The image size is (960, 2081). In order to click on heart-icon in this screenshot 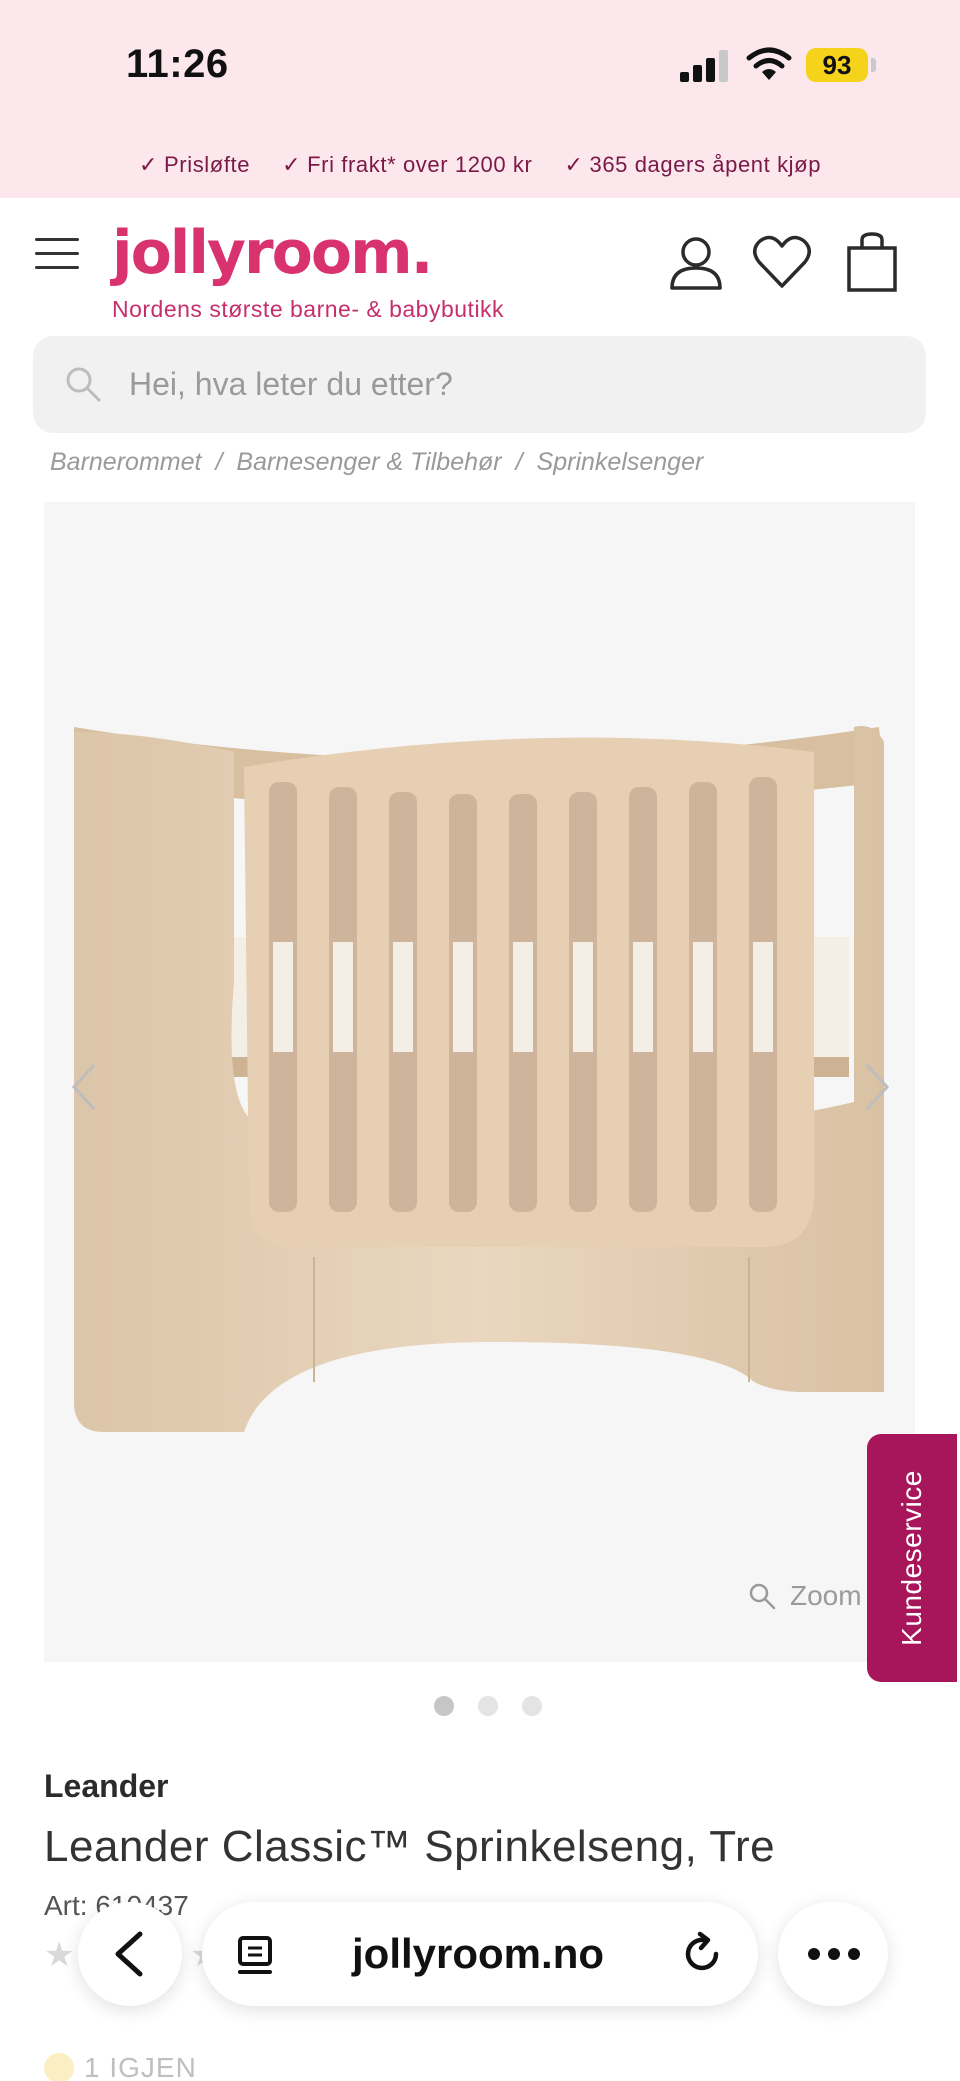, I will do `click(782, 262)`.